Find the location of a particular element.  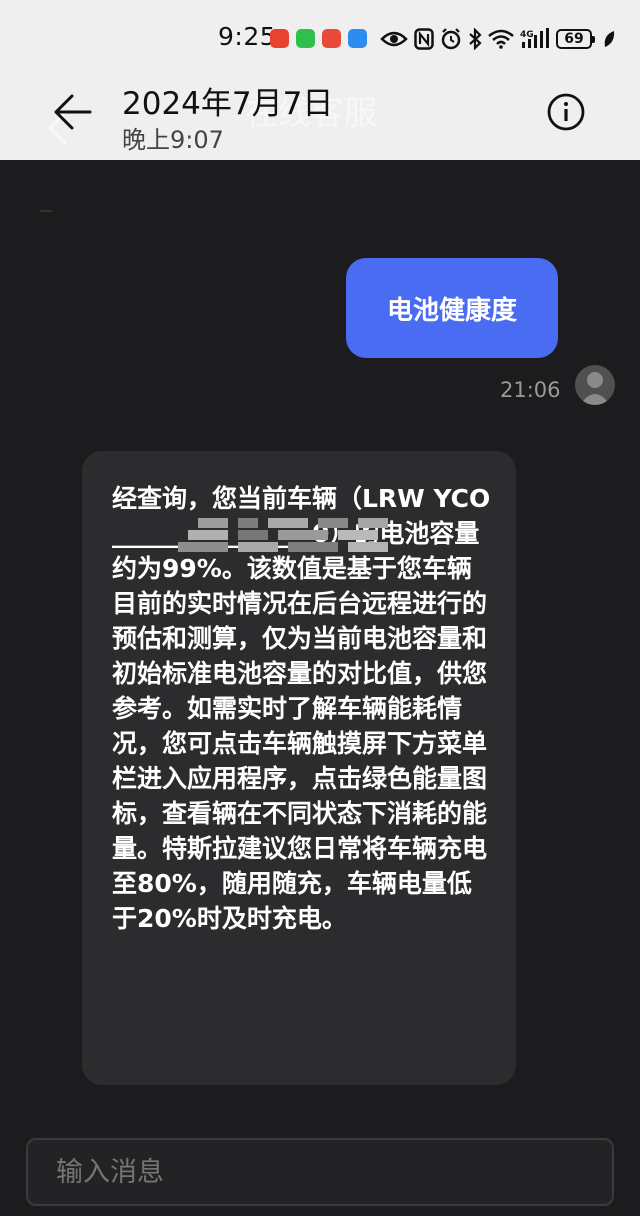

status-time: 9:25 is located at coordinates (247, 36).